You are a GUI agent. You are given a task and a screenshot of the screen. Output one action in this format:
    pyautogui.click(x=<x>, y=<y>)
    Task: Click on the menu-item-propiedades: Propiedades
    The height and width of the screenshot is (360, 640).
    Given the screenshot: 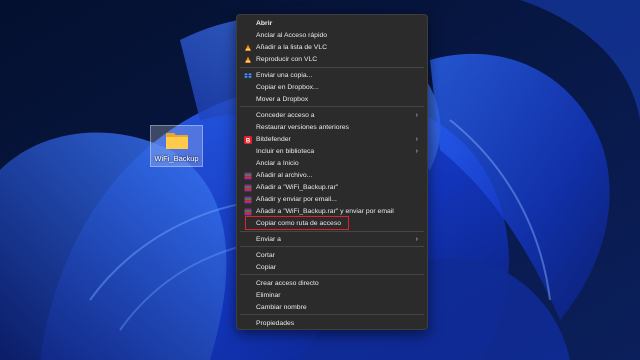 What is the action you would take?
    pyautogui.click(x=332, y=324)
    